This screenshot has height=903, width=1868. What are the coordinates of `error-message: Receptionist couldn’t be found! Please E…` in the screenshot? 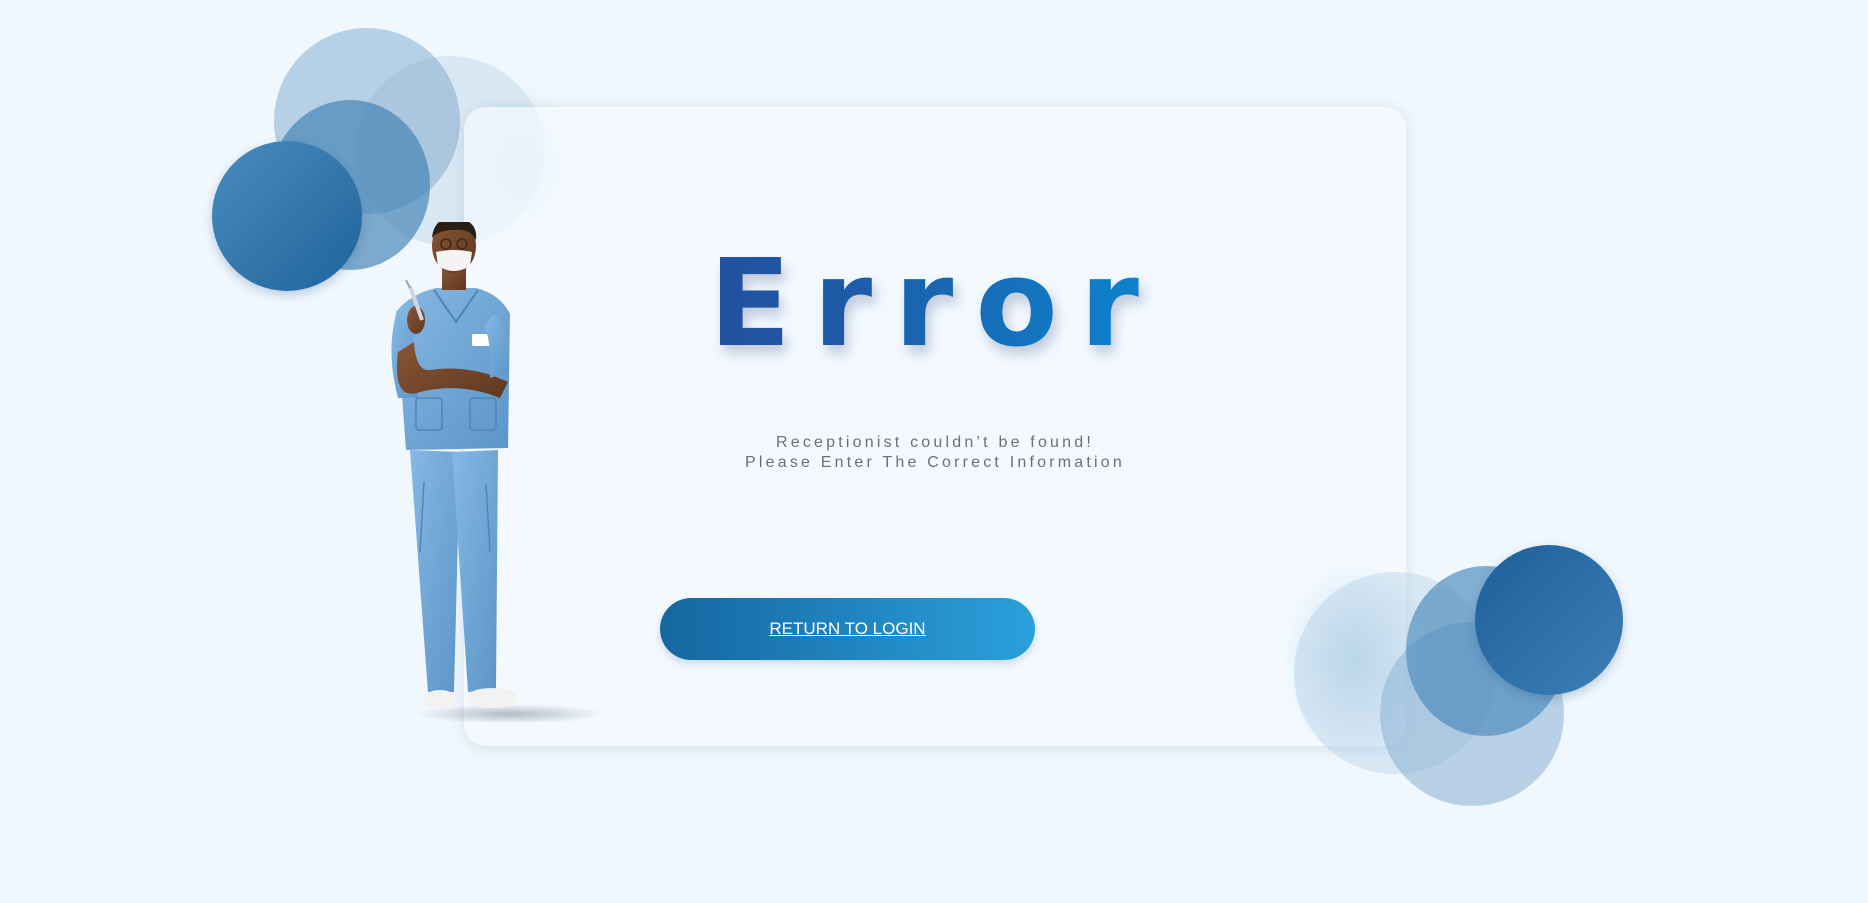 It's located at (935, 453).